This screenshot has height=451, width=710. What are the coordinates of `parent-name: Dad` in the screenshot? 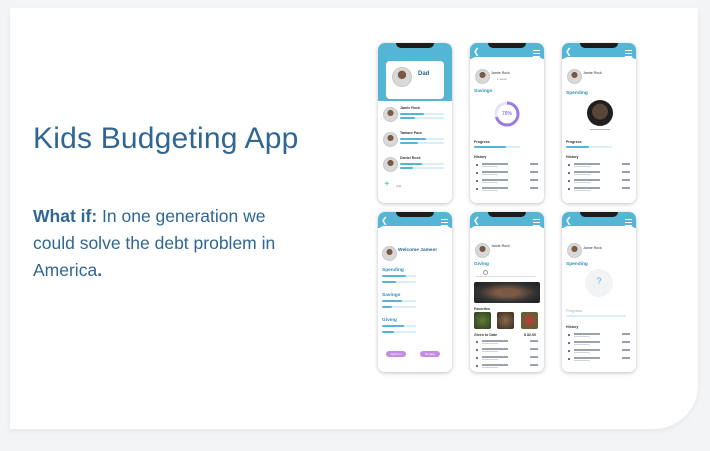 It's located at (424, 74).